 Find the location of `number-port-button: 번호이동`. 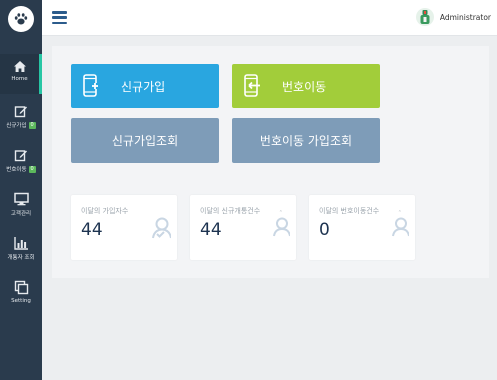

number-port-button: 번호이동 is located at coordinates (306, 86).